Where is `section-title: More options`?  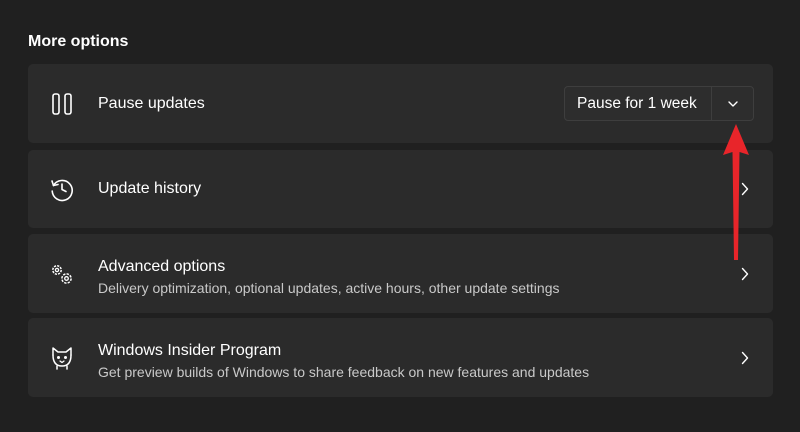 section-title: More options is located at coordinates (78, 41).